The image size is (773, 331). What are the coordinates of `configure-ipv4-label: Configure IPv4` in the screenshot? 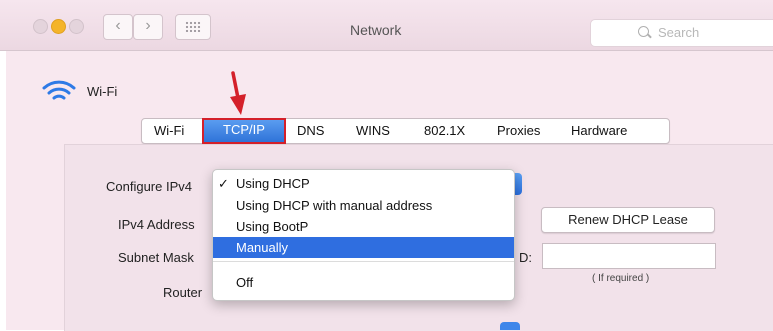 It's located at (149, 186).